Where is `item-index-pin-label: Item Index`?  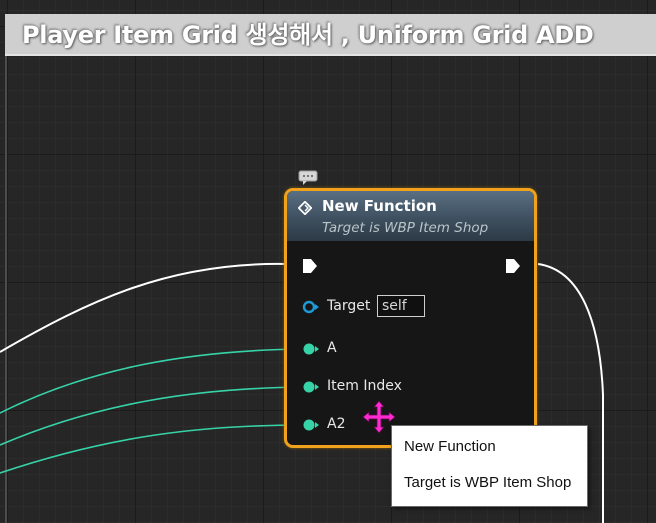
item-index-pin-label: Item Index is located at coordinates (364, 386).